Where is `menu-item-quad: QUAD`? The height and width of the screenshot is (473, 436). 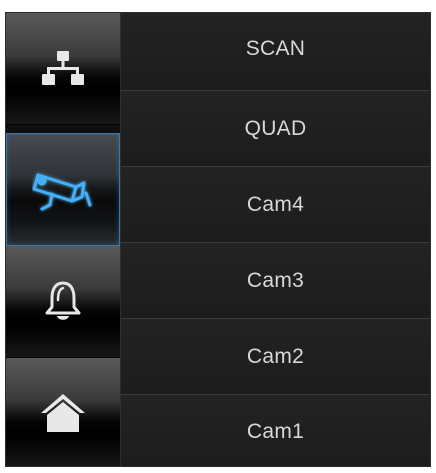
menu-item-quad: QUAD is located at coordinates (275, 129).